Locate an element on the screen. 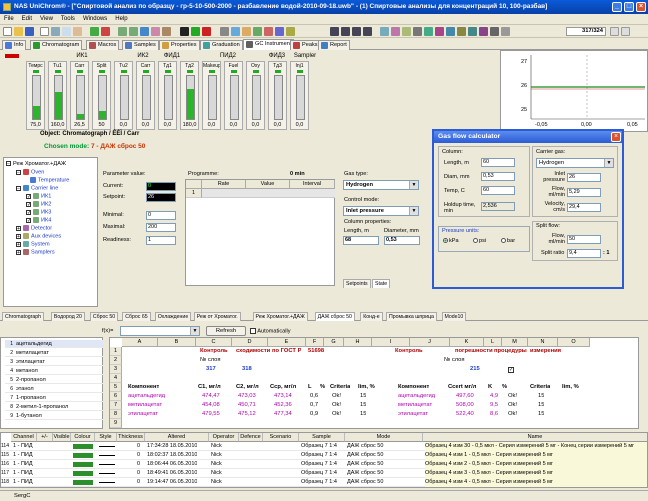  sheet-cell: Контроль is located at coordinates (409, 351).